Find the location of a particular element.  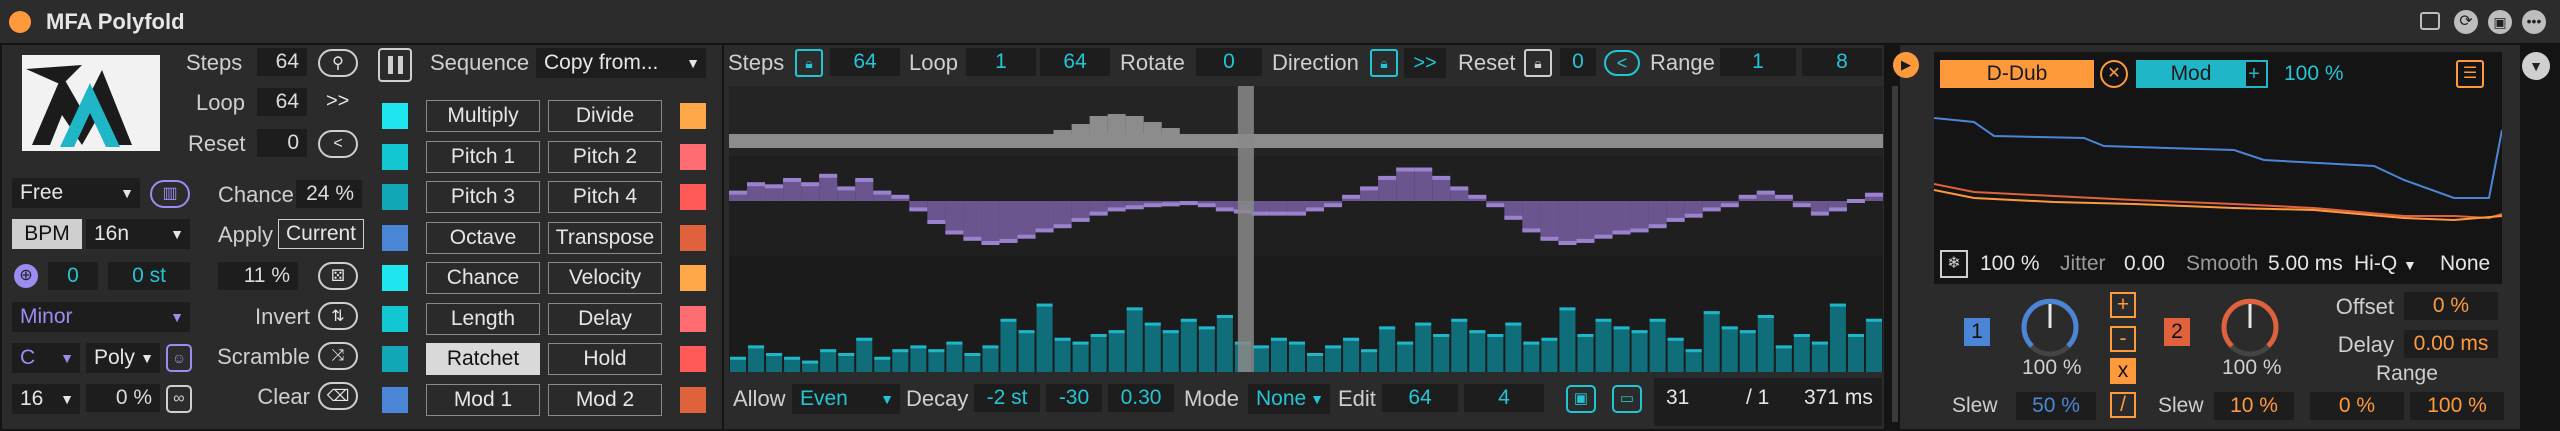

spread-percent: 0 % is located at coordinates (123, 398).